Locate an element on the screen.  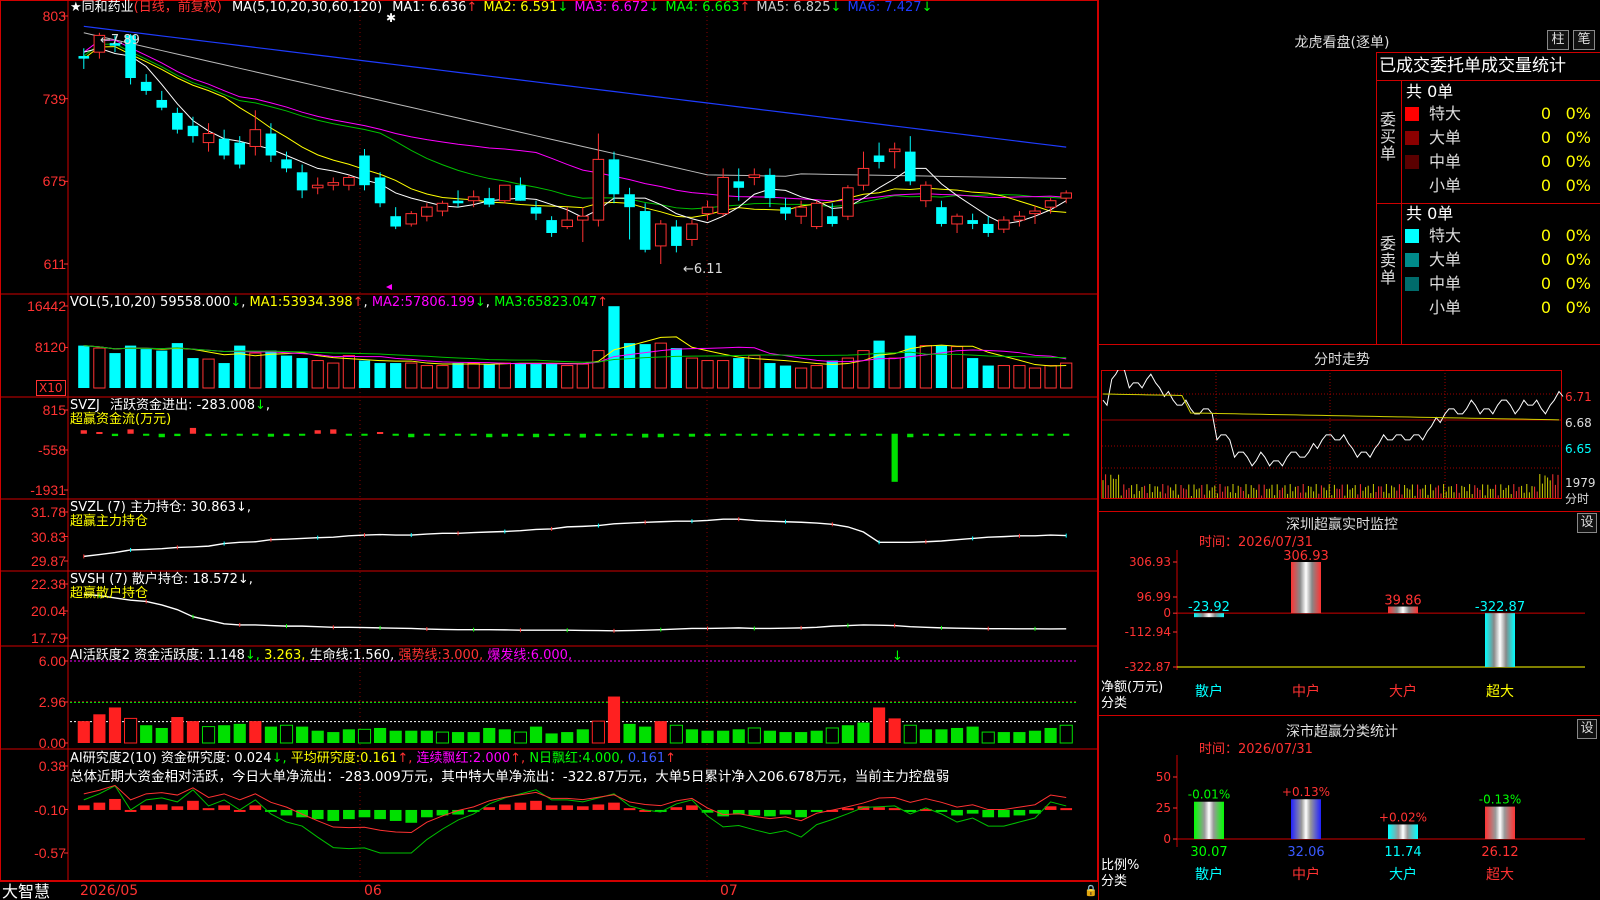
ai1-arrow: ↓, is located at coordinates (252, 655).